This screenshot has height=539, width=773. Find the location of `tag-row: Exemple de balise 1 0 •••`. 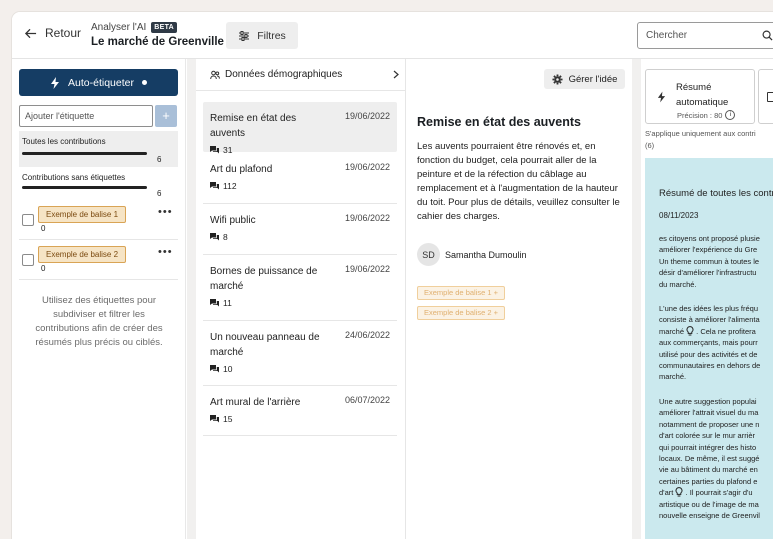

tag-row: Exemple de balise 1 0 ••• is located at coordinates (98, 222).